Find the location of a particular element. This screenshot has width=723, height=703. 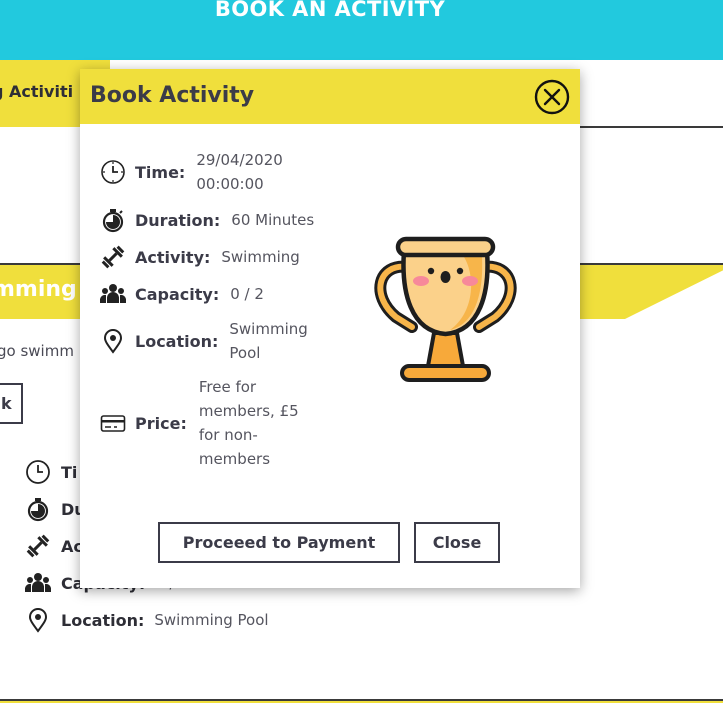

activity-row: Activity: Swimming is located at coordinates (199, 257).